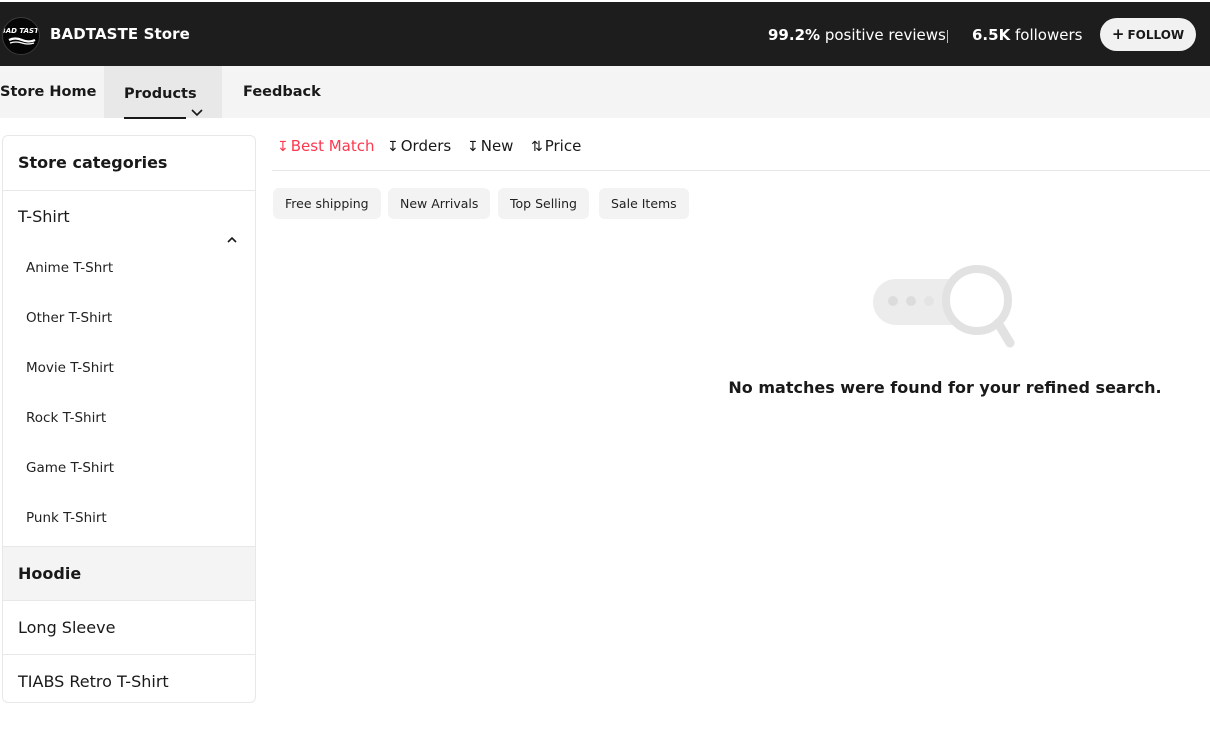  I want to click on followers-count: 6.5K followers, so click(1027, 35).